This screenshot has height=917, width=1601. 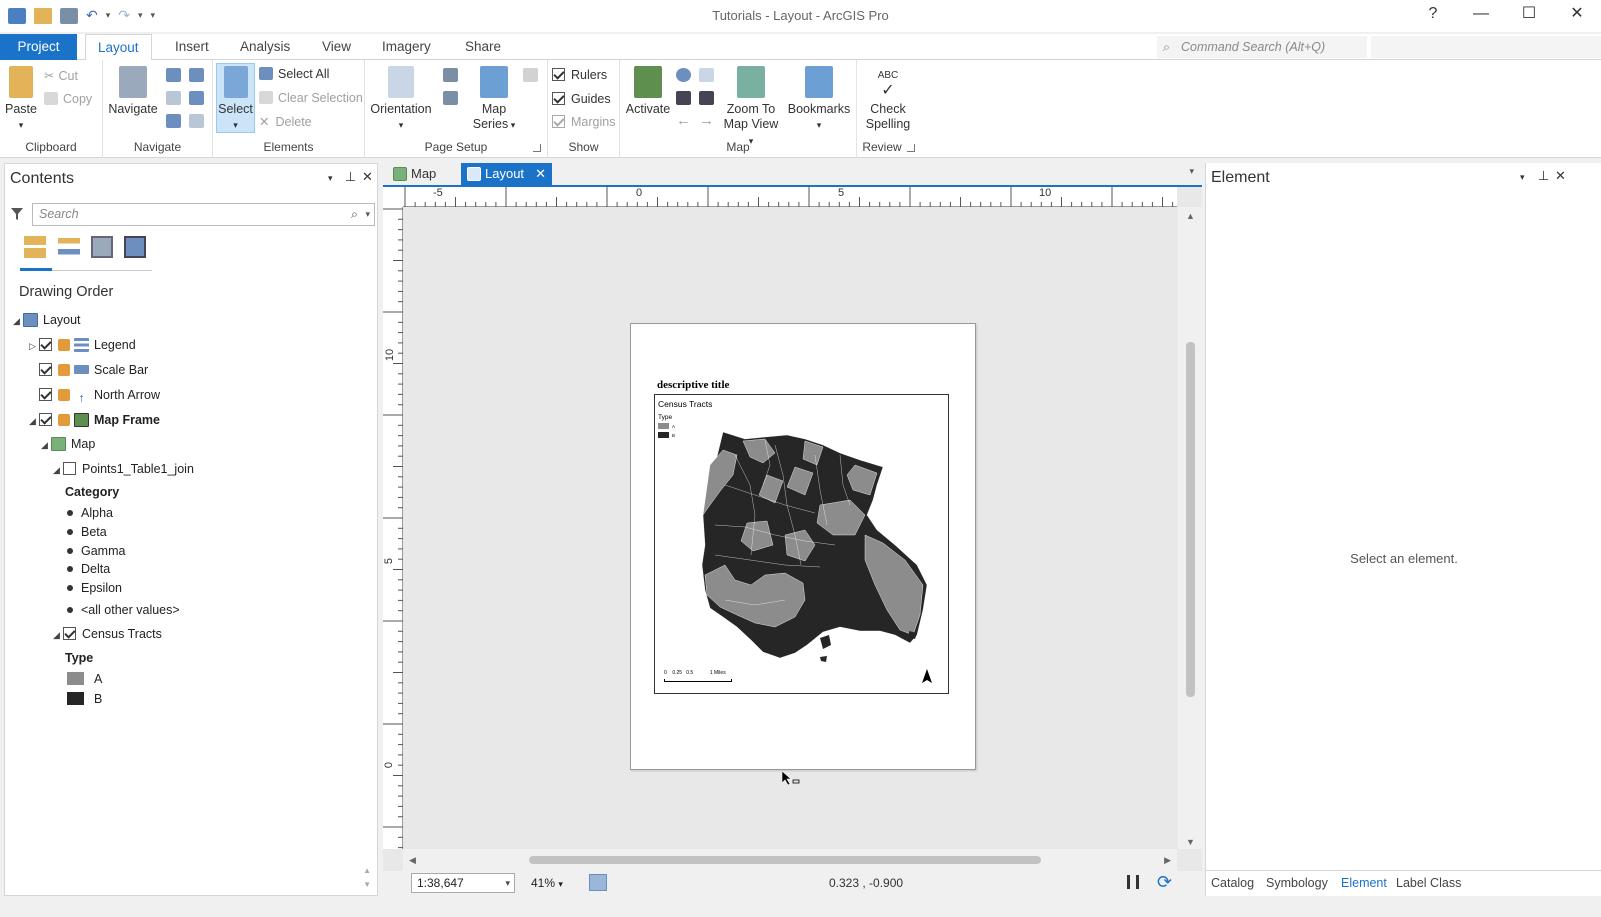 What do you see at coordinates (90, 513) in the screenshot?
I see `category-item: Alpha` at bounding box center [90, 513].